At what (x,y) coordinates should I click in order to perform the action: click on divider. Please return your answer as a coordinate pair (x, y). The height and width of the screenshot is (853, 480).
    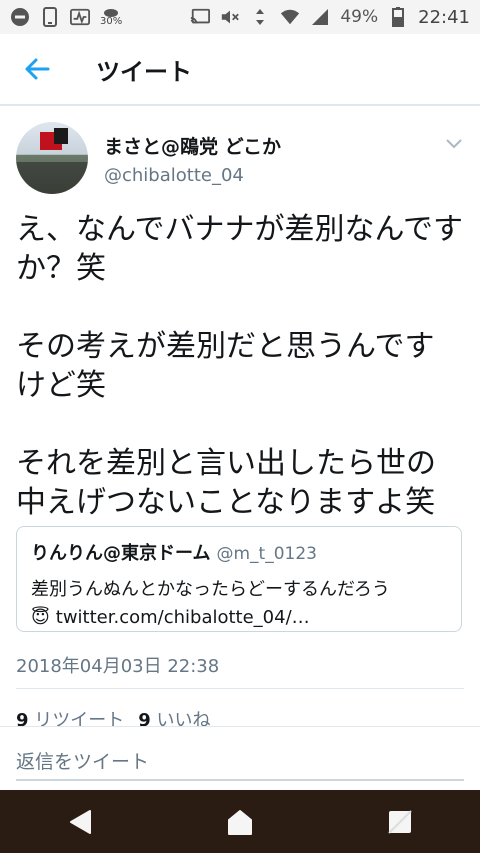
    Looking at the image, I should click on (240, 688).